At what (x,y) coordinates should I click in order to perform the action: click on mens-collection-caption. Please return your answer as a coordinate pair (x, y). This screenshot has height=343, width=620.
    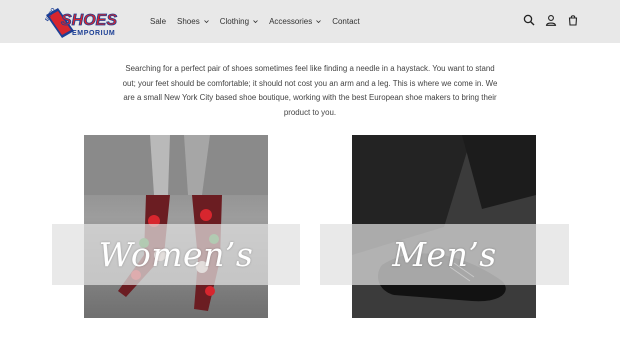
    Looking at the image, I should click on (434, 339).